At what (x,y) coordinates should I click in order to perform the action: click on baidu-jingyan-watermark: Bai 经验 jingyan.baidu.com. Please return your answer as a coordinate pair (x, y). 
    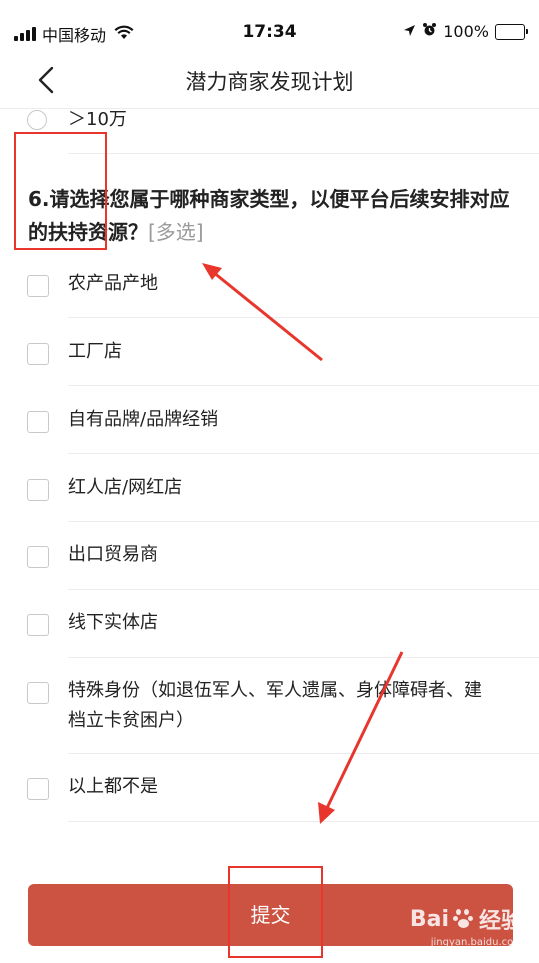
    Looking at the image, I should click on (466, 926).